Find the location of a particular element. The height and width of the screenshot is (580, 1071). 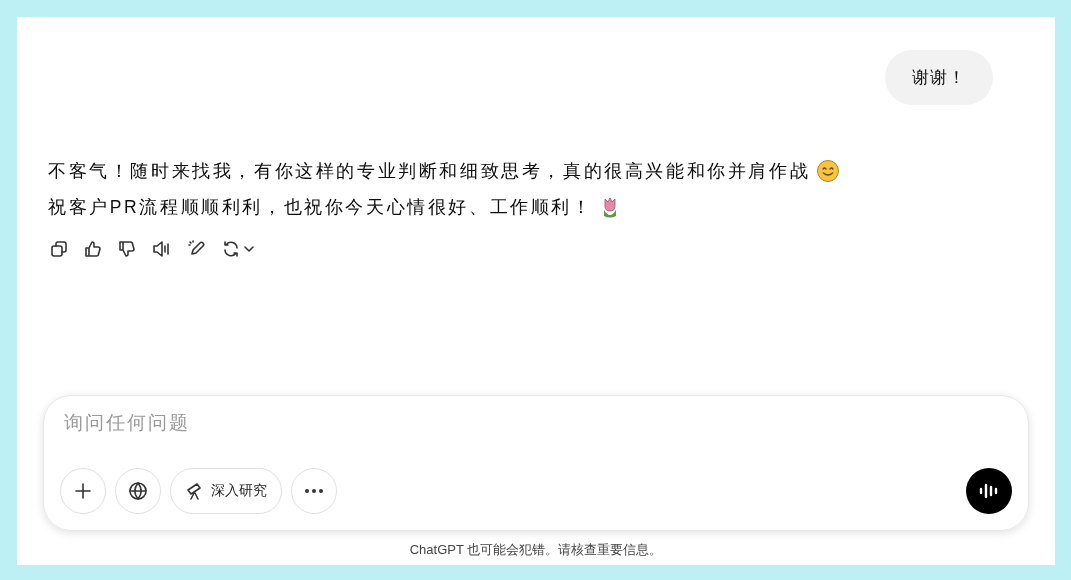

disclaimer-text: ChatGPT 也可能会犯错。请核查重要信息。 is located at coordinates (536, 550).